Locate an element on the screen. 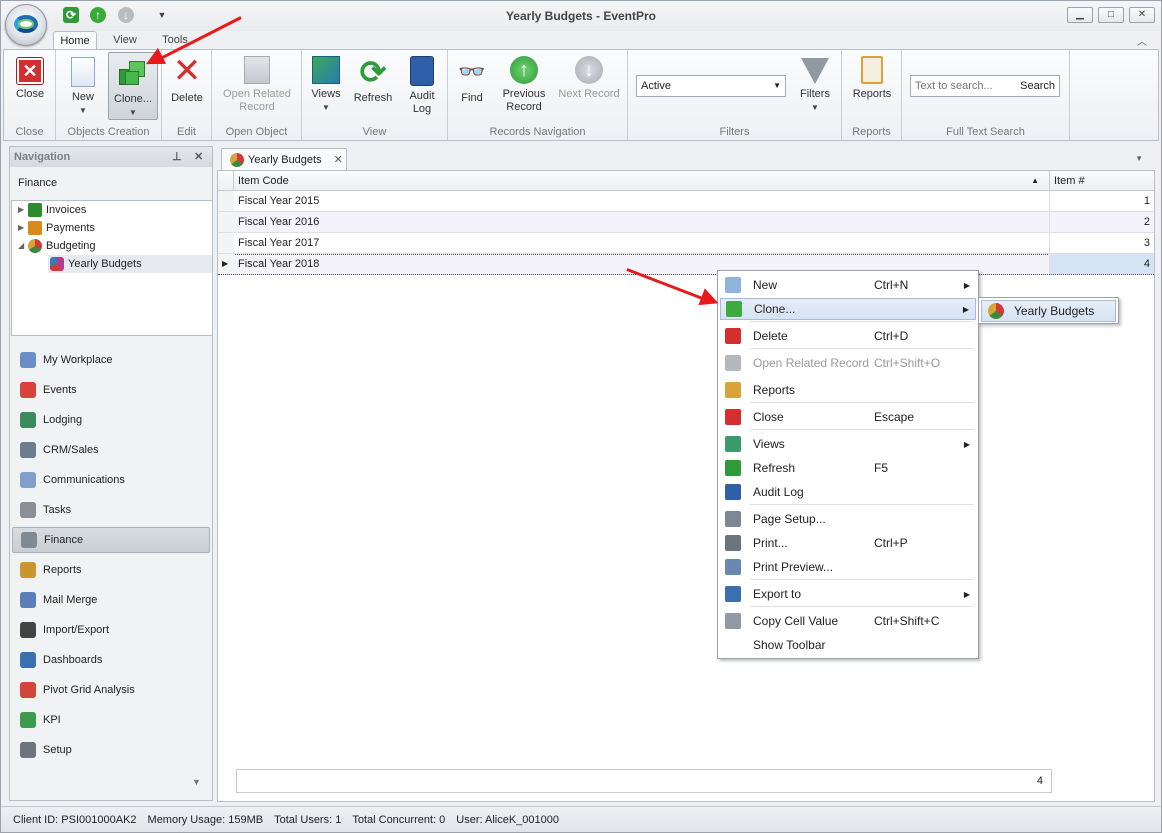  cell-item-number: 1 is located at coordinates (1102, 201).